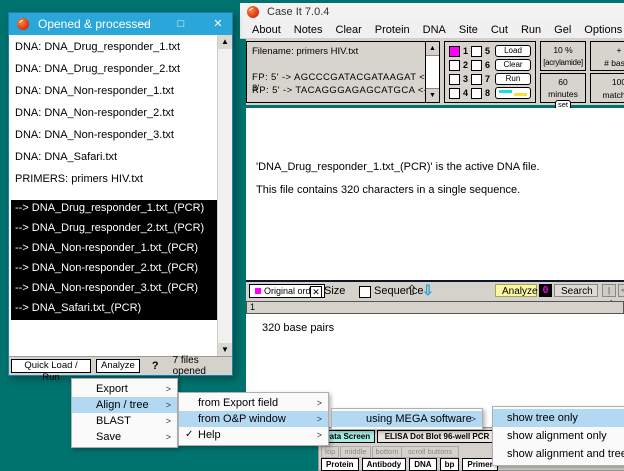 This screenshot has width=624, height=471. Describe the element at coordinates (97, 47) in the screenshot. I see `list-item: DNA: DNA_Drug_responder_1.txt` at that location.